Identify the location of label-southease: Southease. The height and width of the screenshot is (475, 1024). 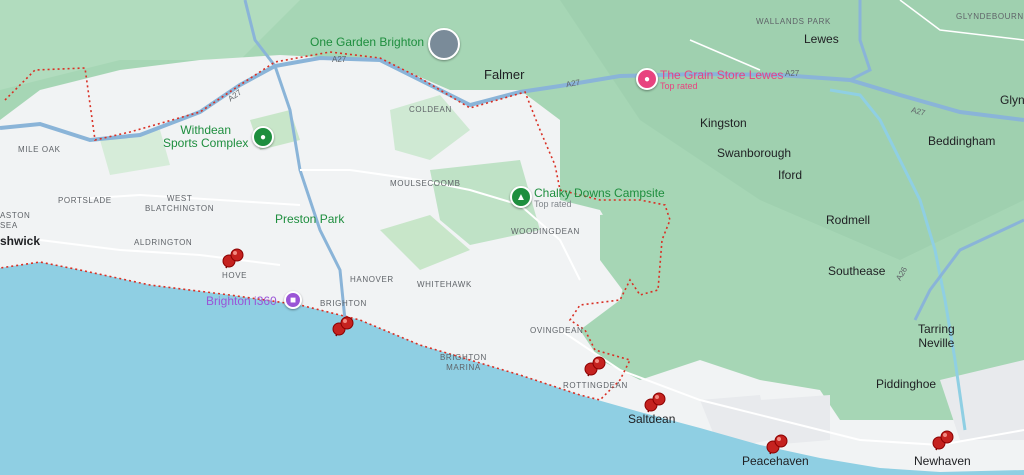
(857, 271).